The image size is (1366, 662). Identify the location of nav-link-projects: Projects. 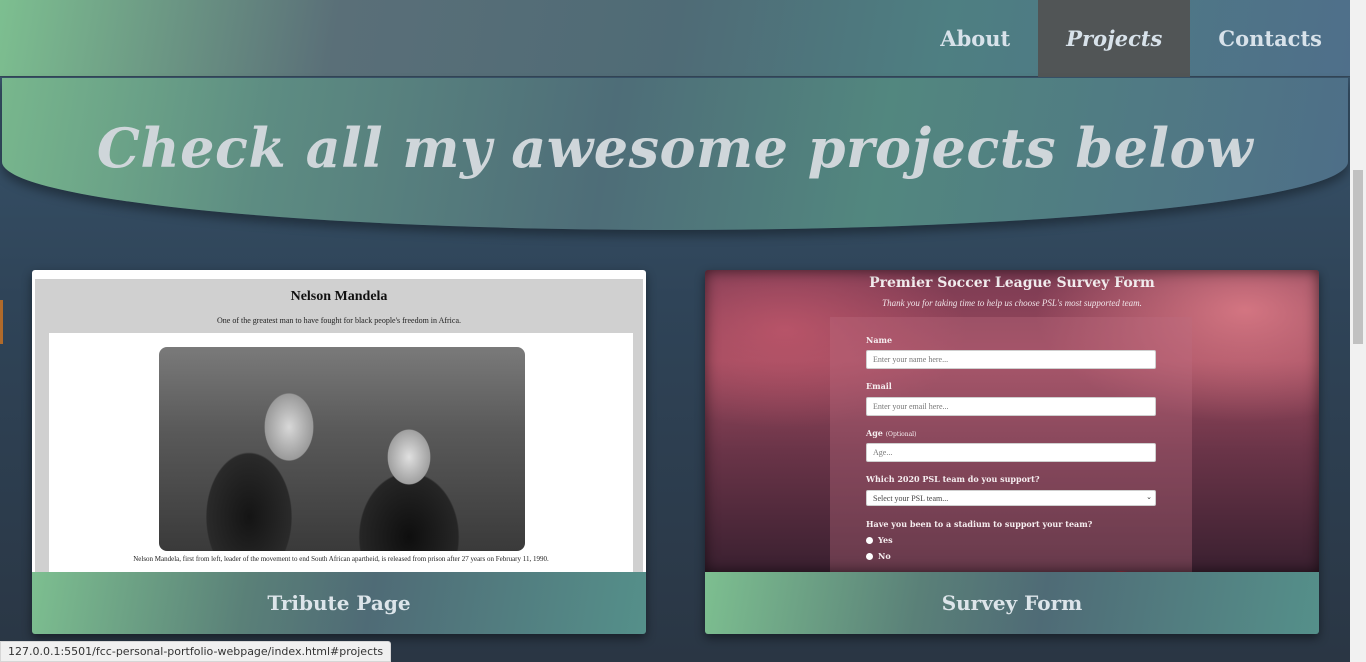
(1114, 38).